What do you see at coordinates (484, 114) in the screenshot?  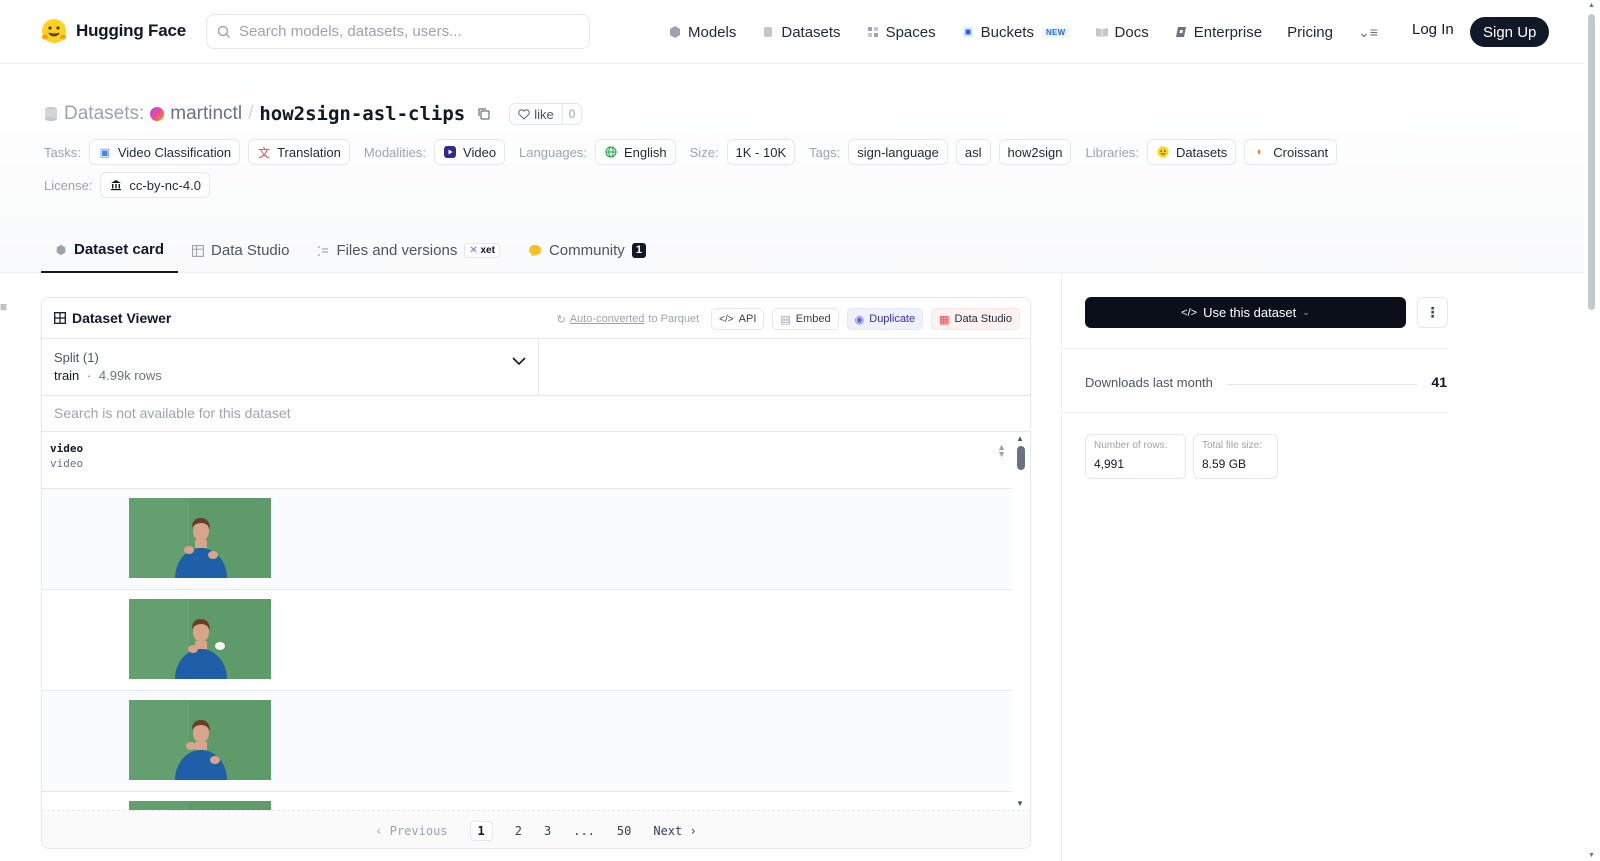 I see `copy-icon` at bounding box center [484, 114].